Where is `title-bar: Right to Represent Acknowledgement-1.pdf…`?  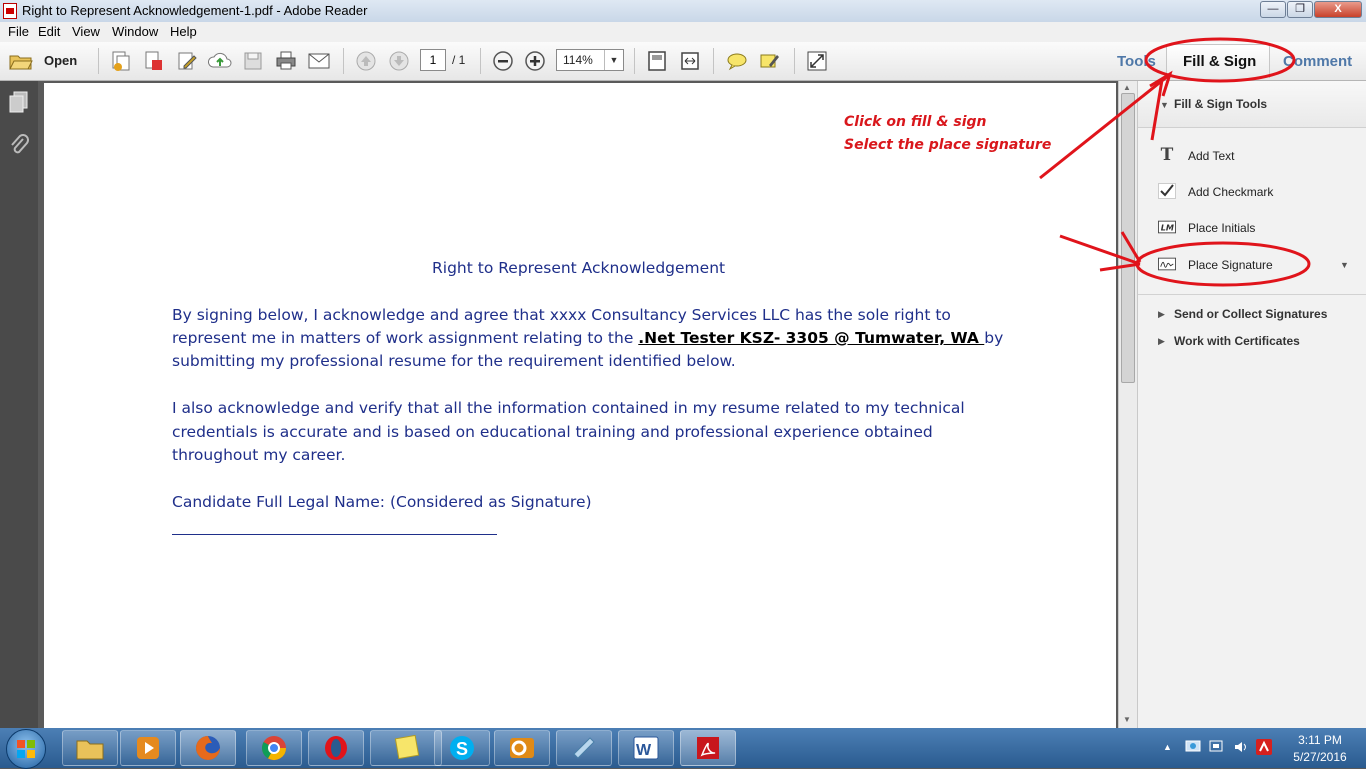 title-bar: Right to Represent Acknowledgement-1.pdf… is located at coordinates (683, 11).